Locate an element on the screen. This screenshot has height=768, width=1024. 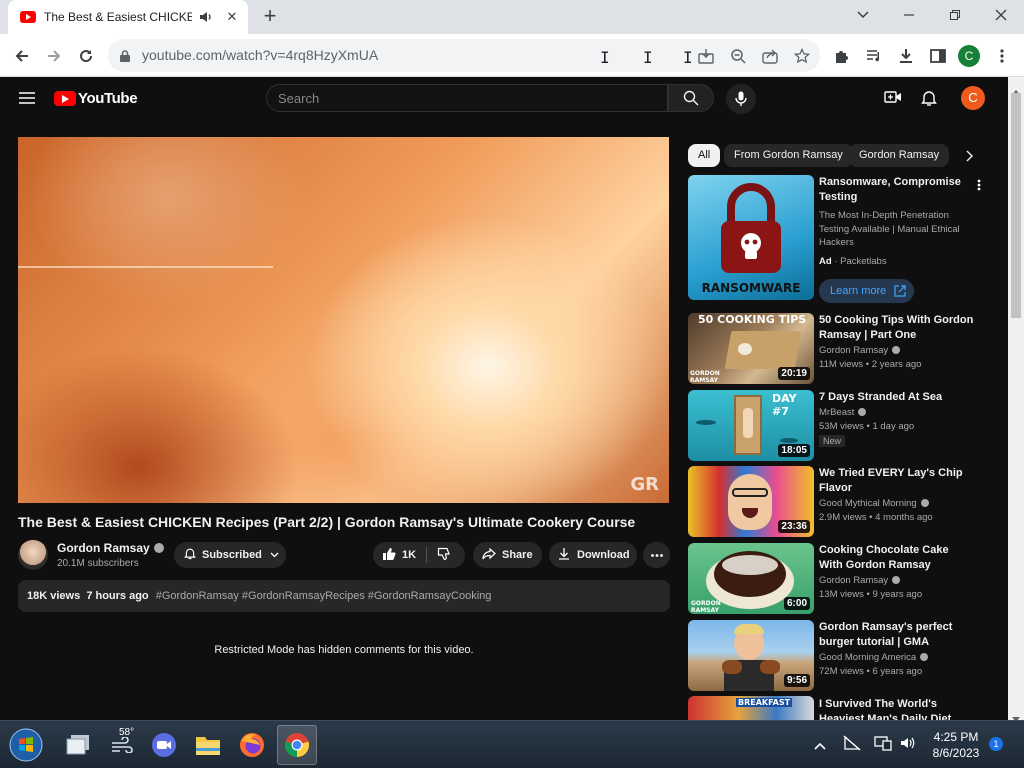
reload-button is located at coordinates (86, 56).